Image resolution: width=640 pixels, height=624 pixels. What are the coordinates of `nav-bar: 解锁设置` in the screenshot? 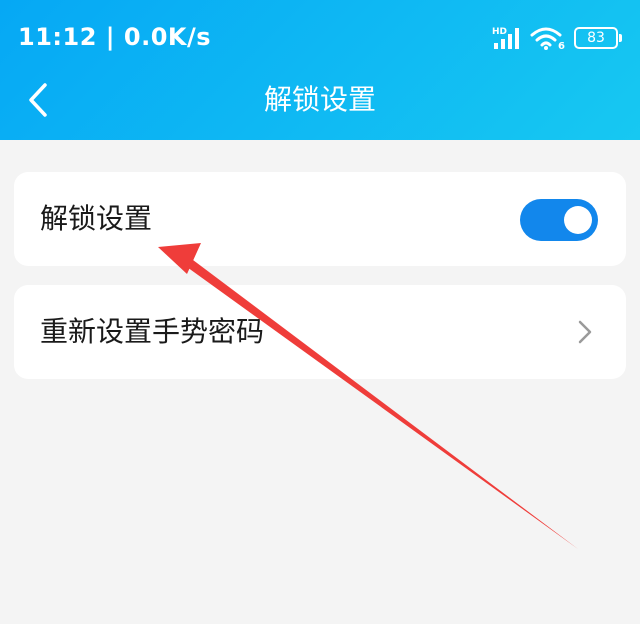 It's located at (320, 100).